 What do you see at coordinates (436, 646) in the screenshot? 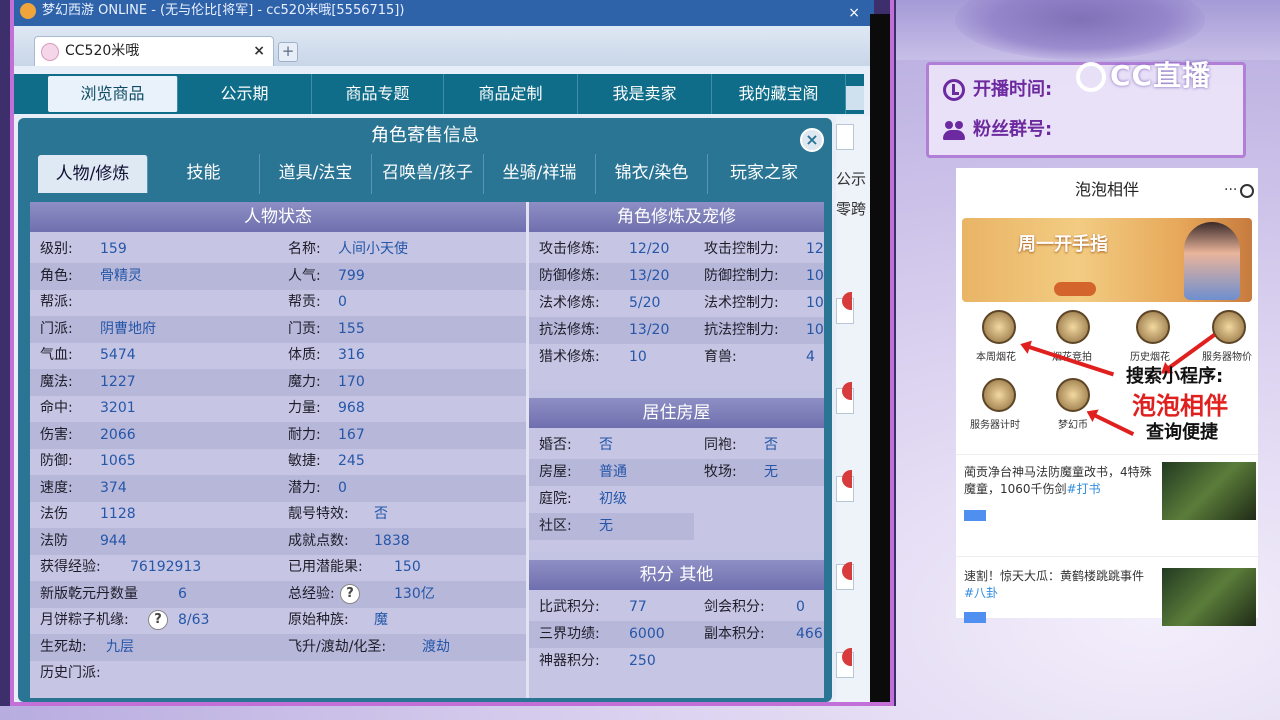
I see `field-value: 渡劫` at bounding box center [436, 646].